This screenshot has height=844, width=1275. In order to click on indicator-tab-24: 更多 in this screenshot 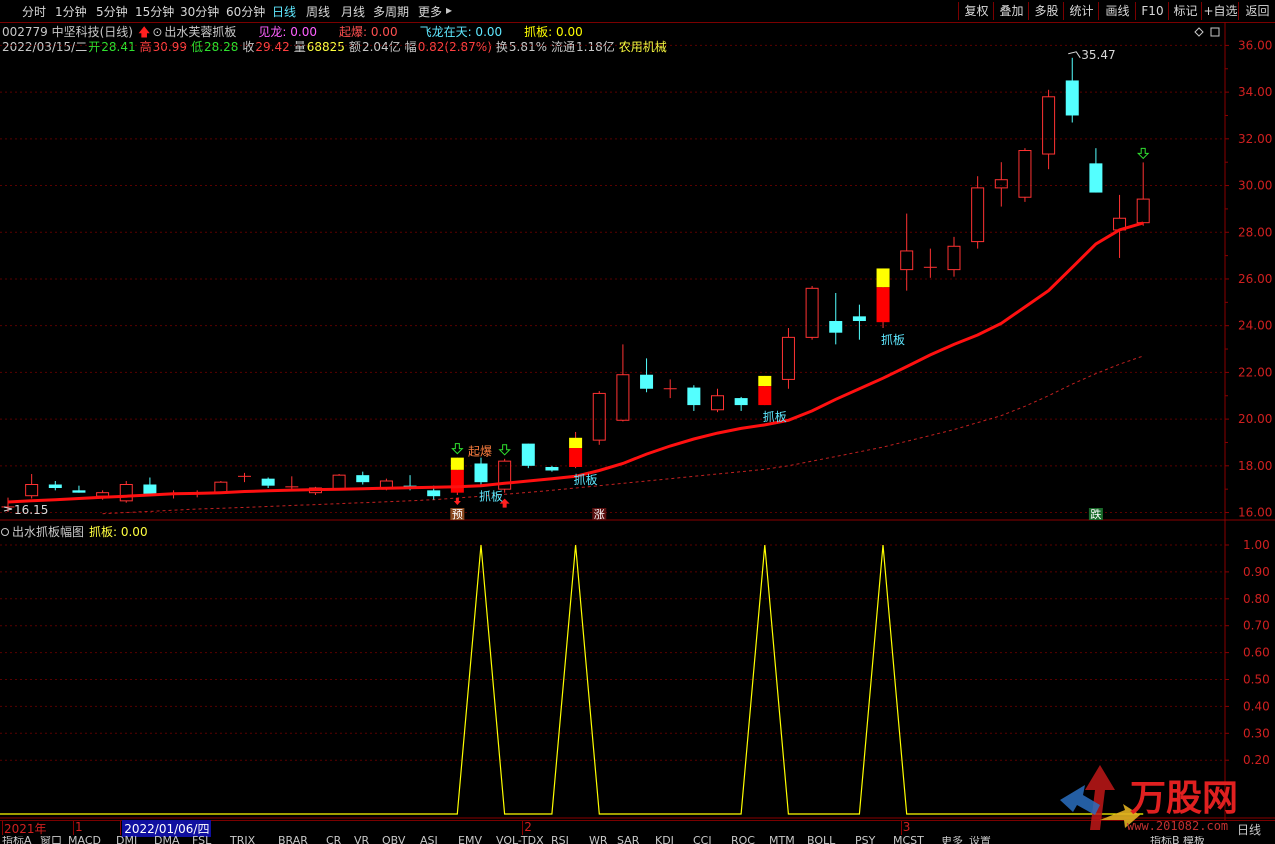, I will do `click(952, 840)`.